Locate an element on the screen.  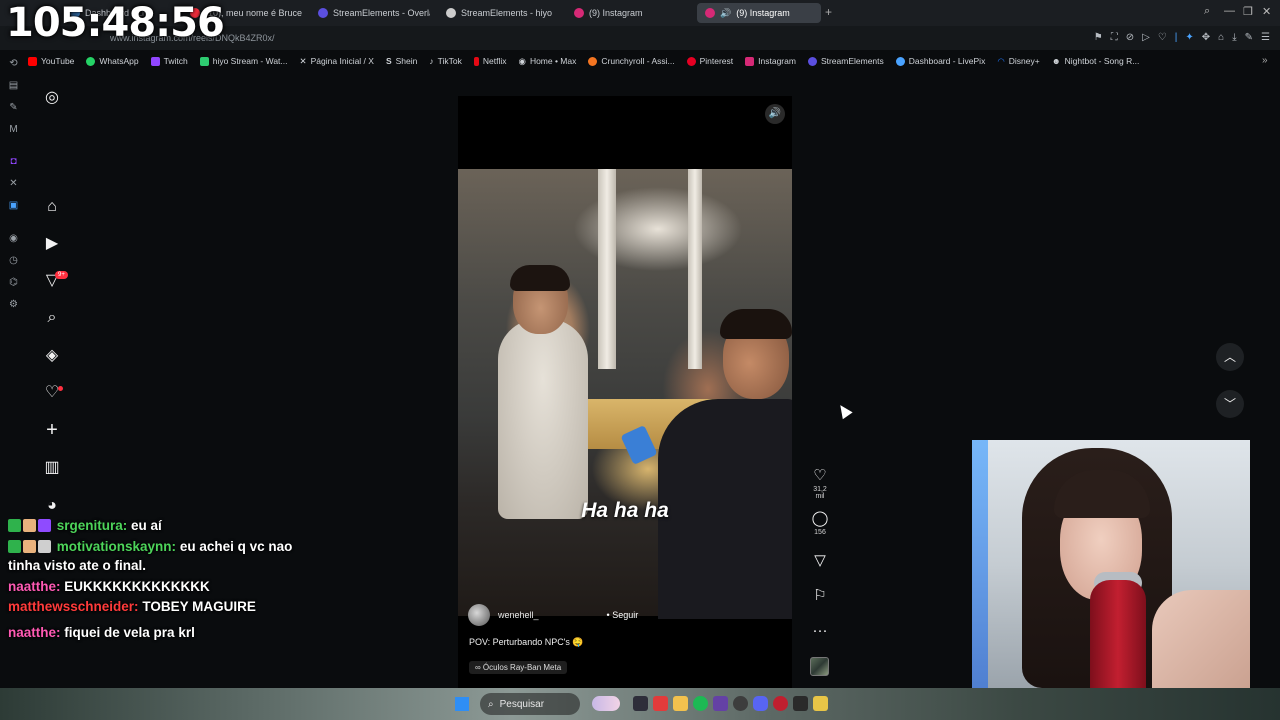
task-view-icon is located at coordinates (640, 703).